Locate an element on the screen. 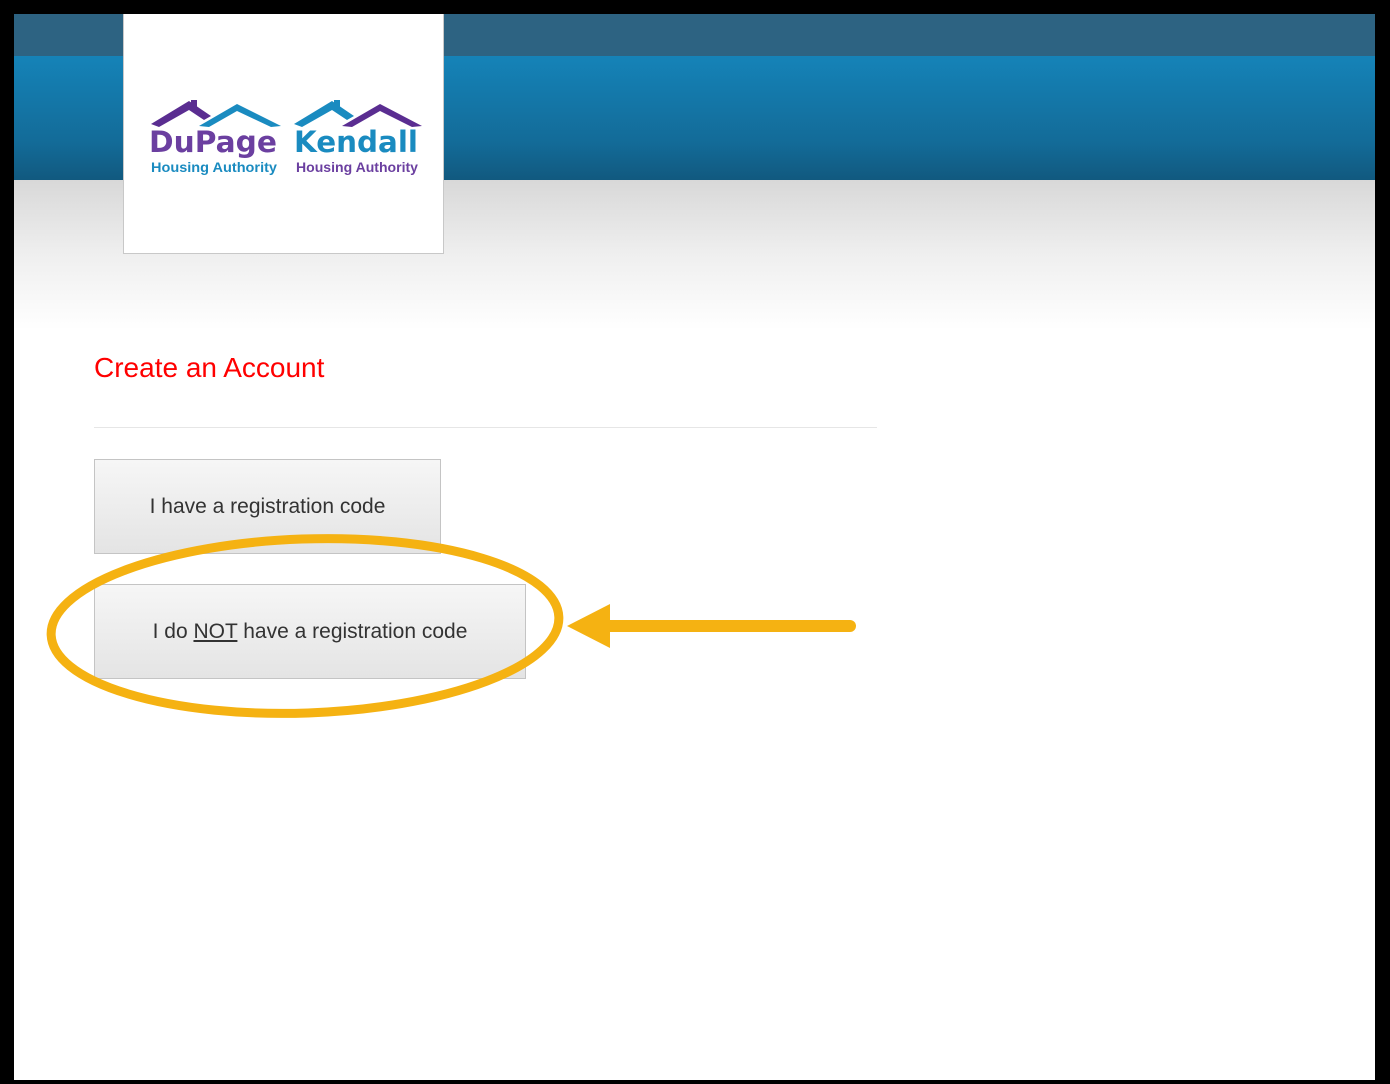  no-registration-code-label: I do NOT have a registration code is located at coordinates (310, 631).